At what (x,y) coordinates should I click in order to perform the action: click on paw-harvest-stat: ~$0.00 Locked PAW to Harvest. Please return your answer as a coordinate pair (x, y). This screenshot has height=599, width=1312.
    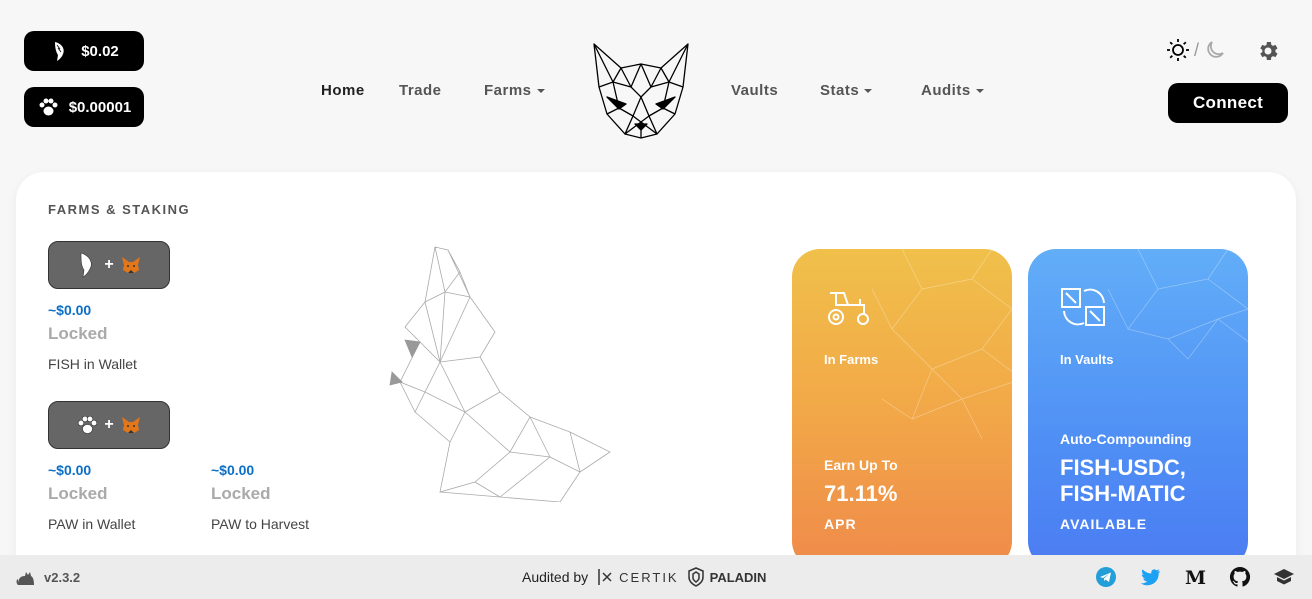
    Looking at the image, I should click on (260, 497).